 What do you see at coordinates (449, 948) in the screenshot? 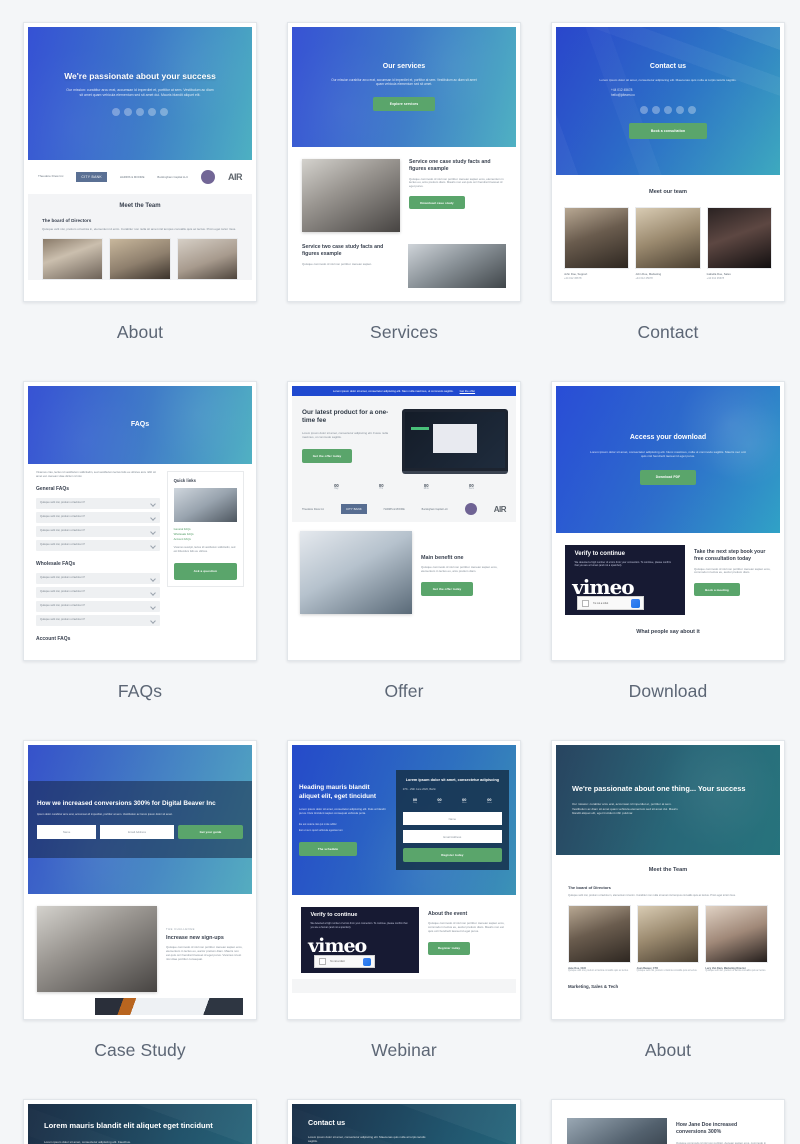
I see `feature-cta-button: Register today` at bounding box center [449, 948].